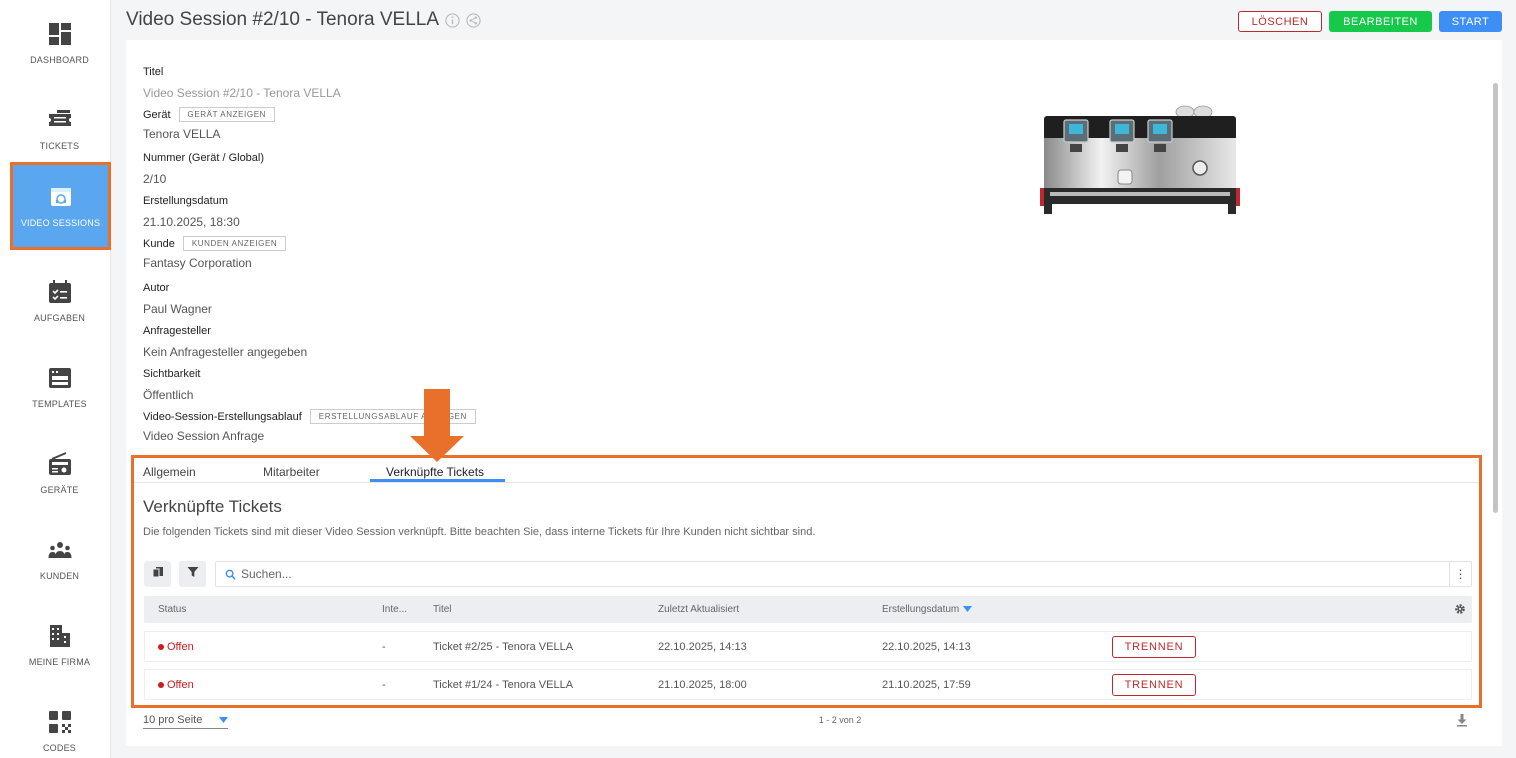  I want to click on sidebar-item-label: TICKETS, so click(59, 146).